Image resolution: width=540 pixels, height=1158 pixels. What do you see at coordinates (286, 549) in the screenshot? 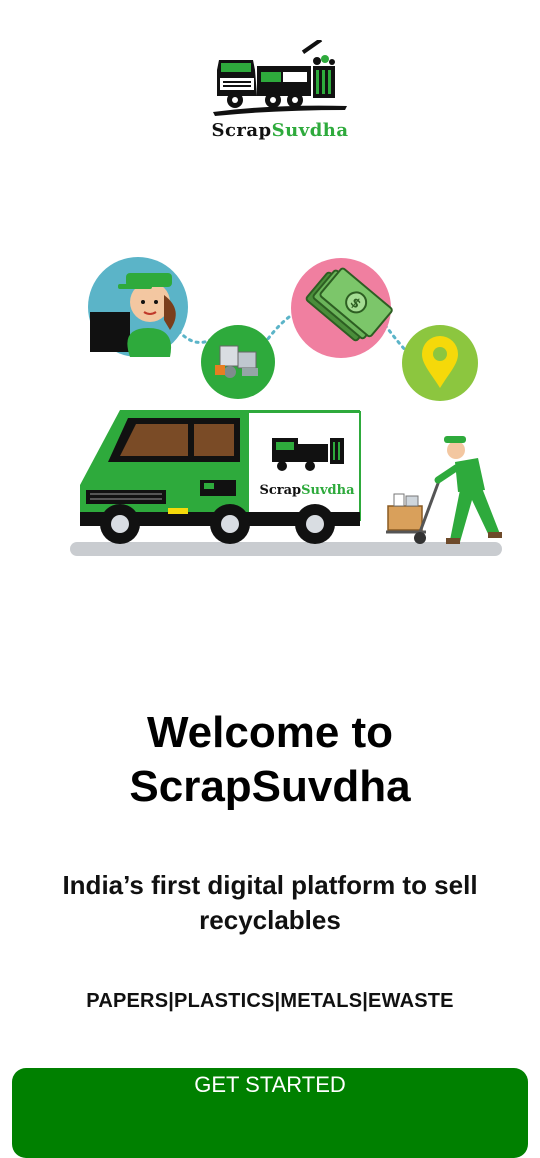
I see `road` at bounding box center [286, 549].